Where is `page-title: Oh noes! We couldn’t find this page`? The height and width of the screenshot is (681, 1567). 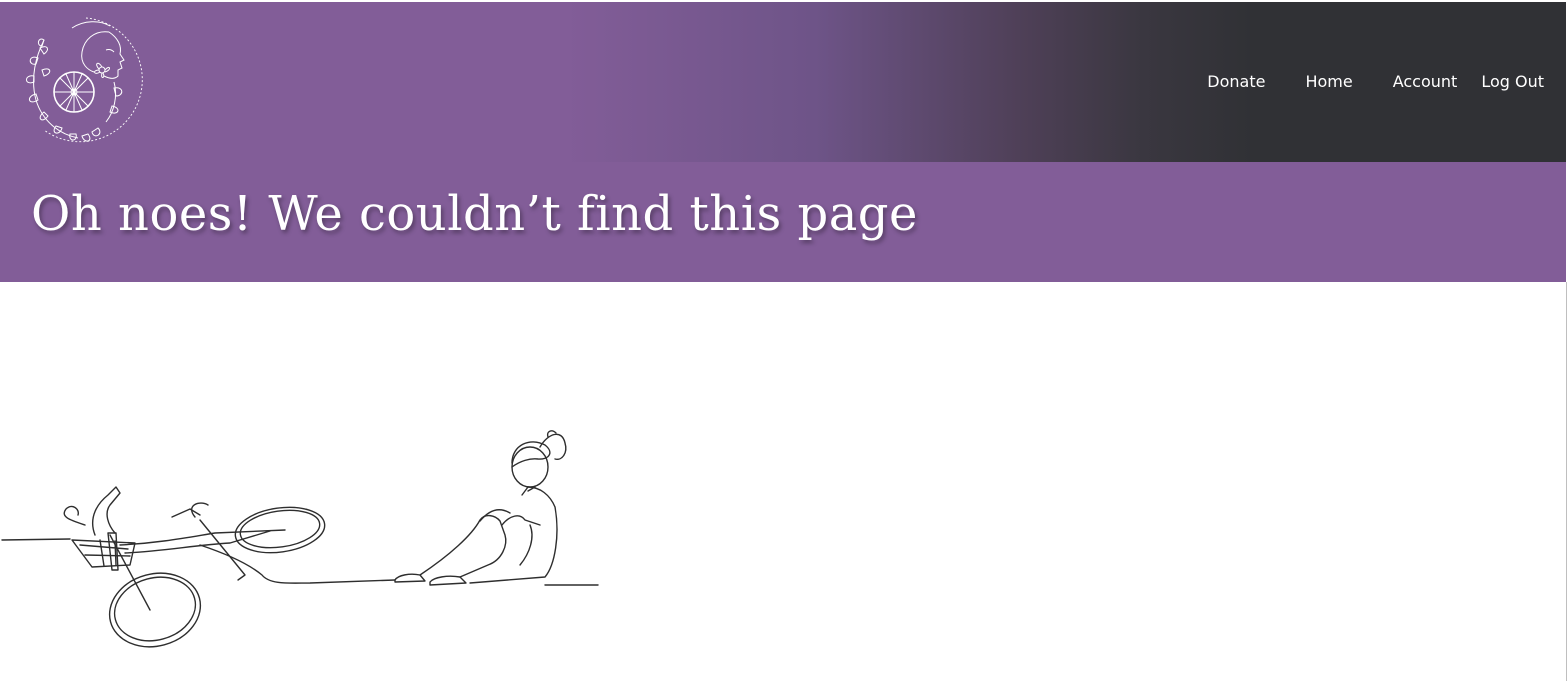 page-title: Oh noes! We couldn’t find this page is located at coordinates (474, 214).